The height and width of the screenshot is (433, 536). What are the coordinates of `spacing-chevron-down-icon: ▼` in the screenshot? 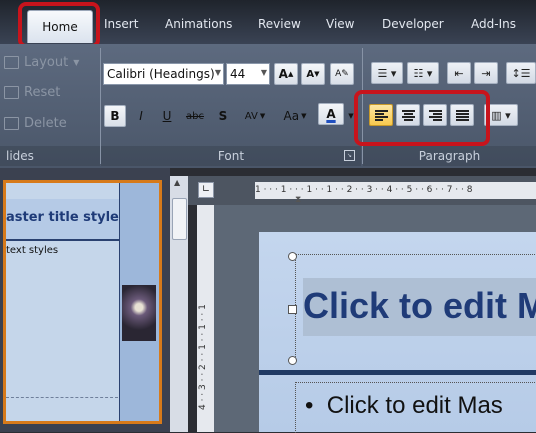 It's located at (262, 116).